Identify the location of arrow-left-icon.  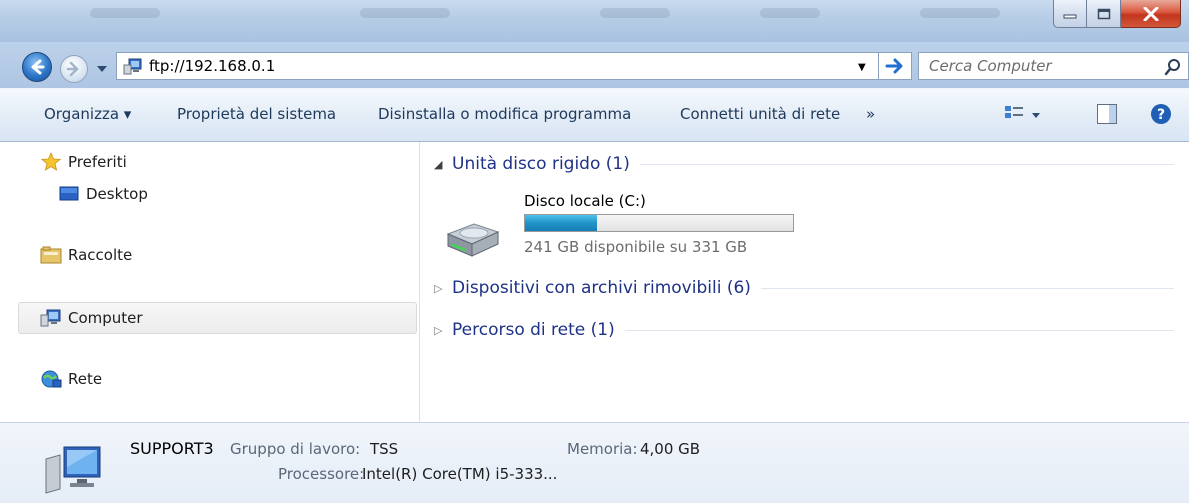
(38, 67).